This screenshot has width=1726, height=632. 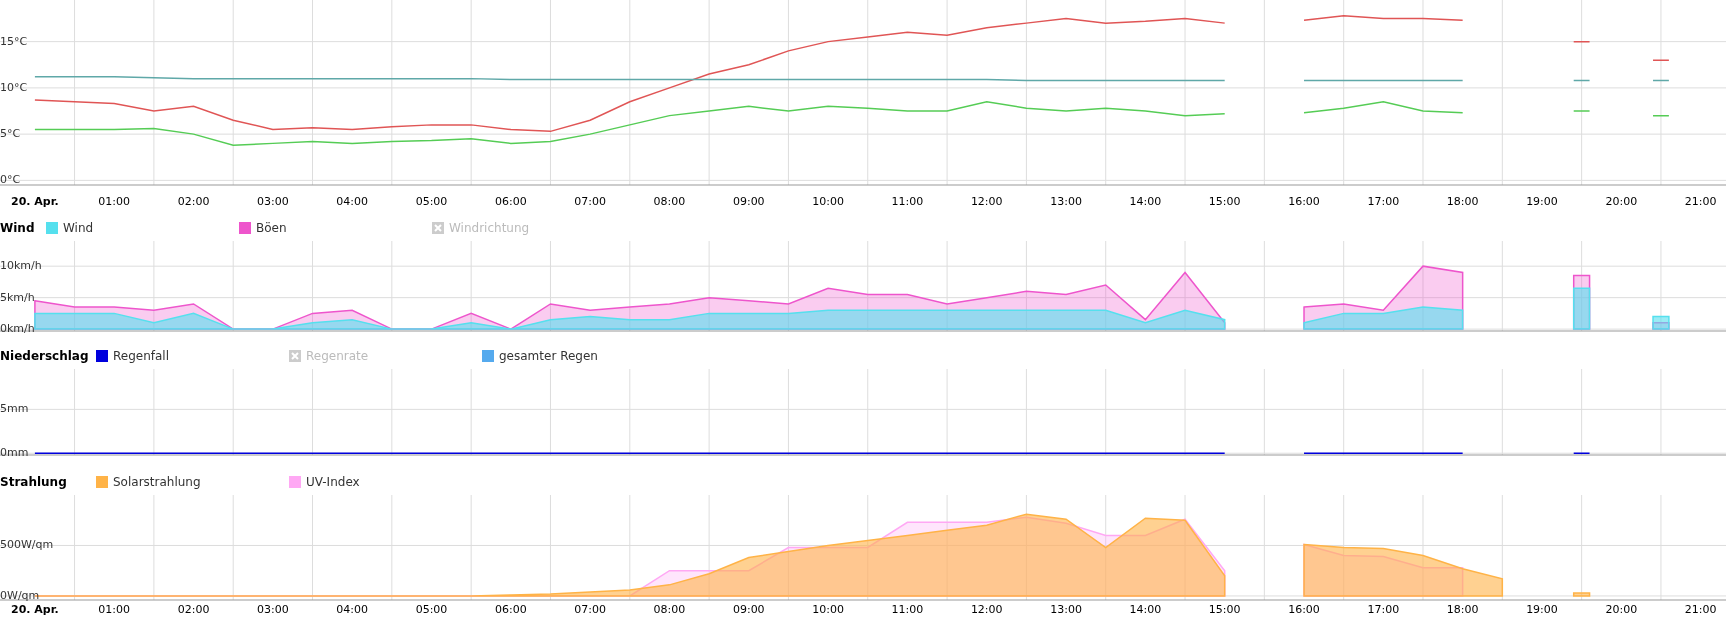 I want to click on legend-title: Niederschlag, so click(x=45, y=356).